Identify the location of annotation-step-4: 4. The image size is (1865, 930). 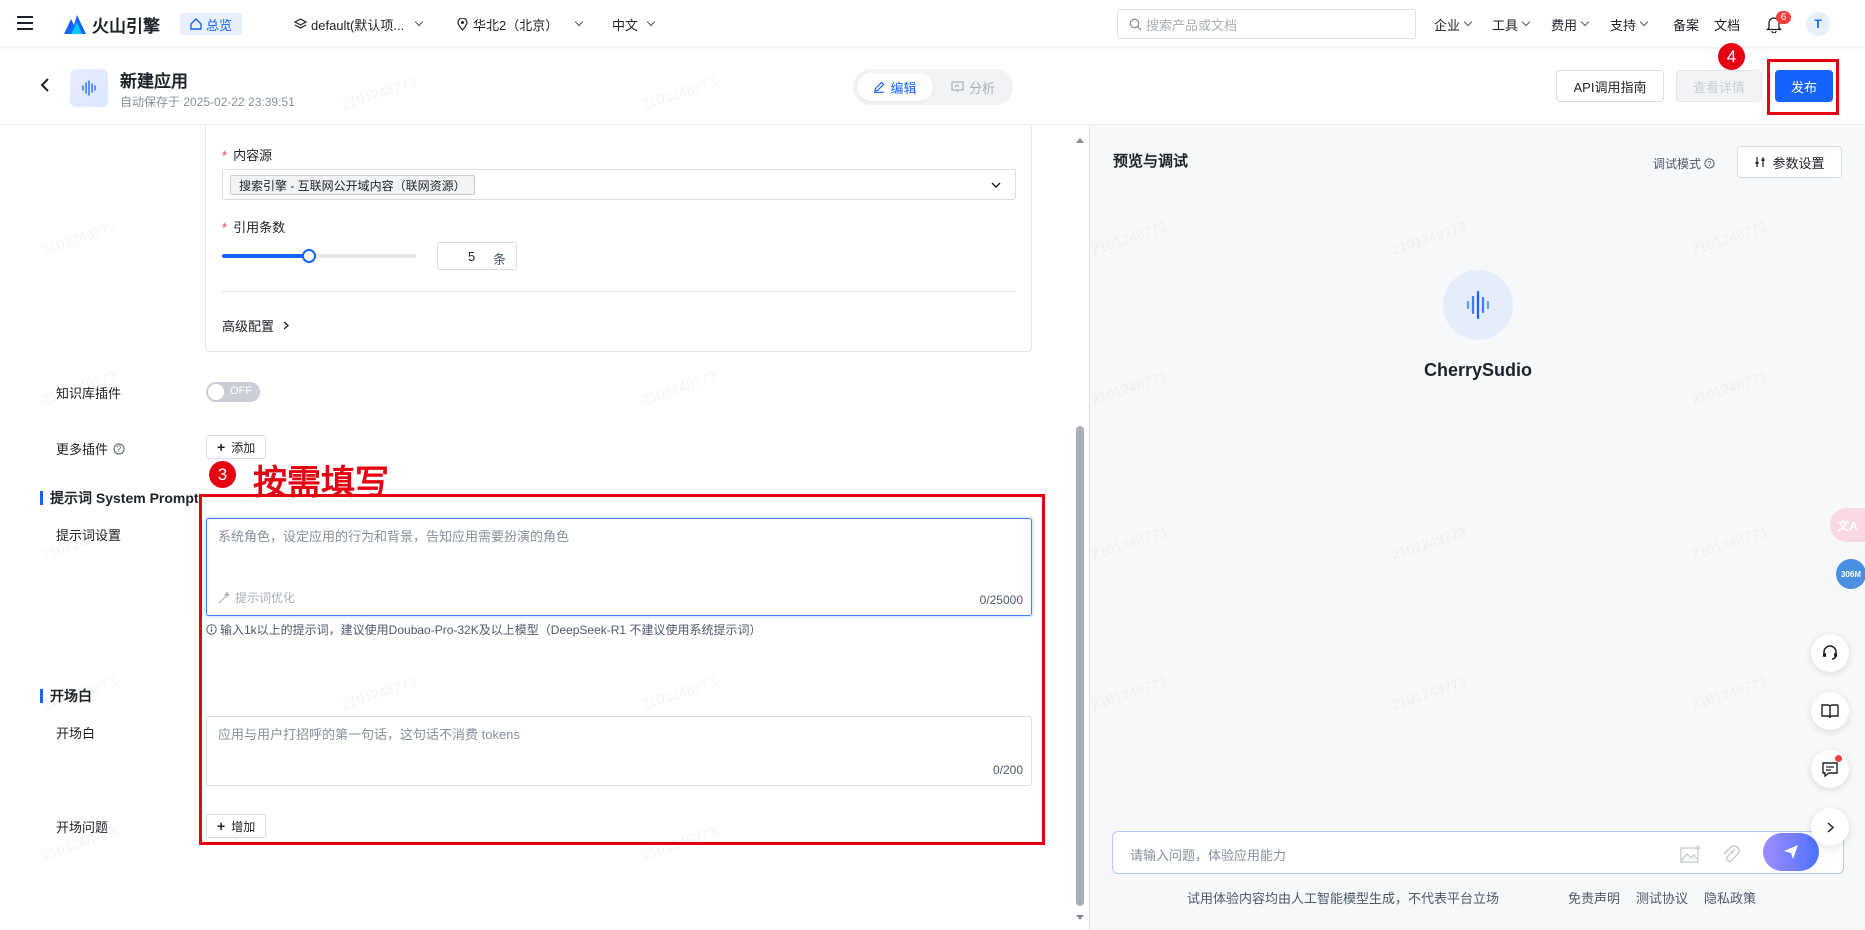
(1731, 56).